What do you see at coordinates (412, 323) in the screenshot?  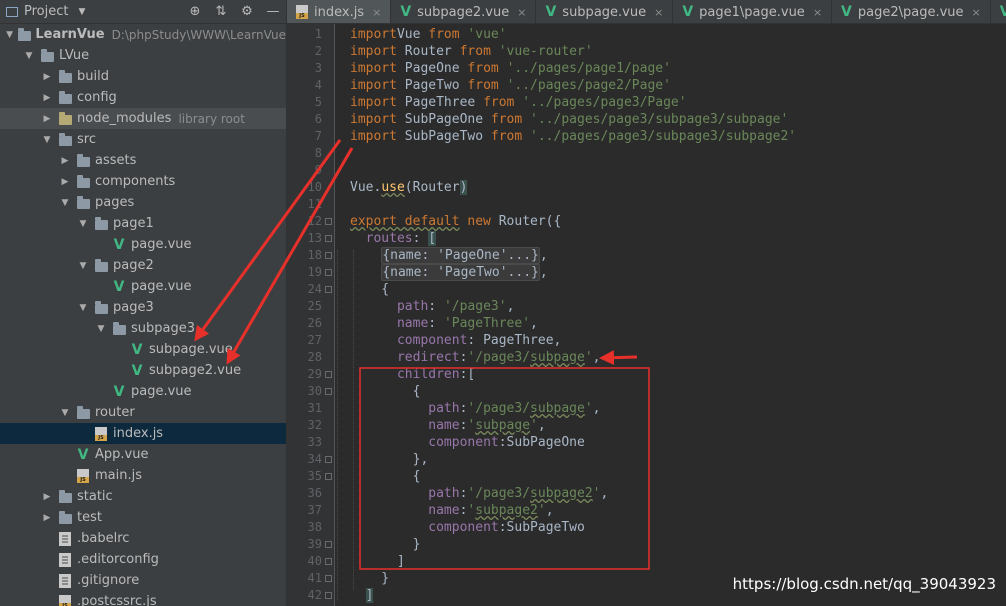 I see `code-token: name` at bounding box center [412, 323].